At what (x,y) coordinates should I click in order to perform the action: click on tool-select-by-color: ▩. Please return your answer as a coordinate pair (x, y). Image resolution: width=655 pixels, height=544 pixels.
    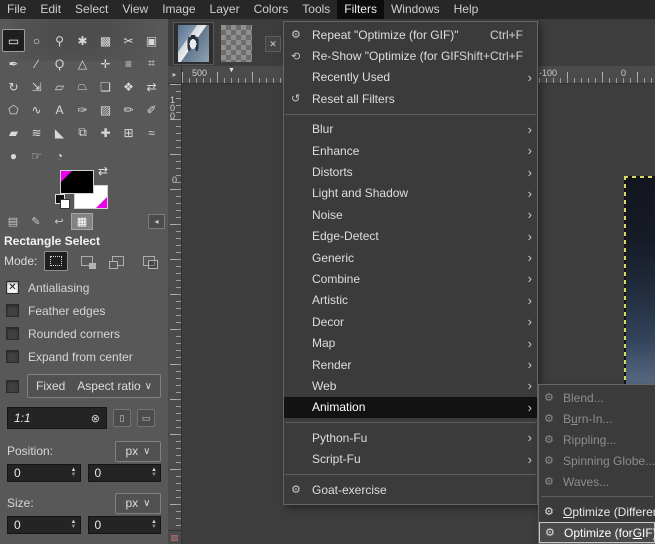
    Looking at the image, I should click on (105, 40).